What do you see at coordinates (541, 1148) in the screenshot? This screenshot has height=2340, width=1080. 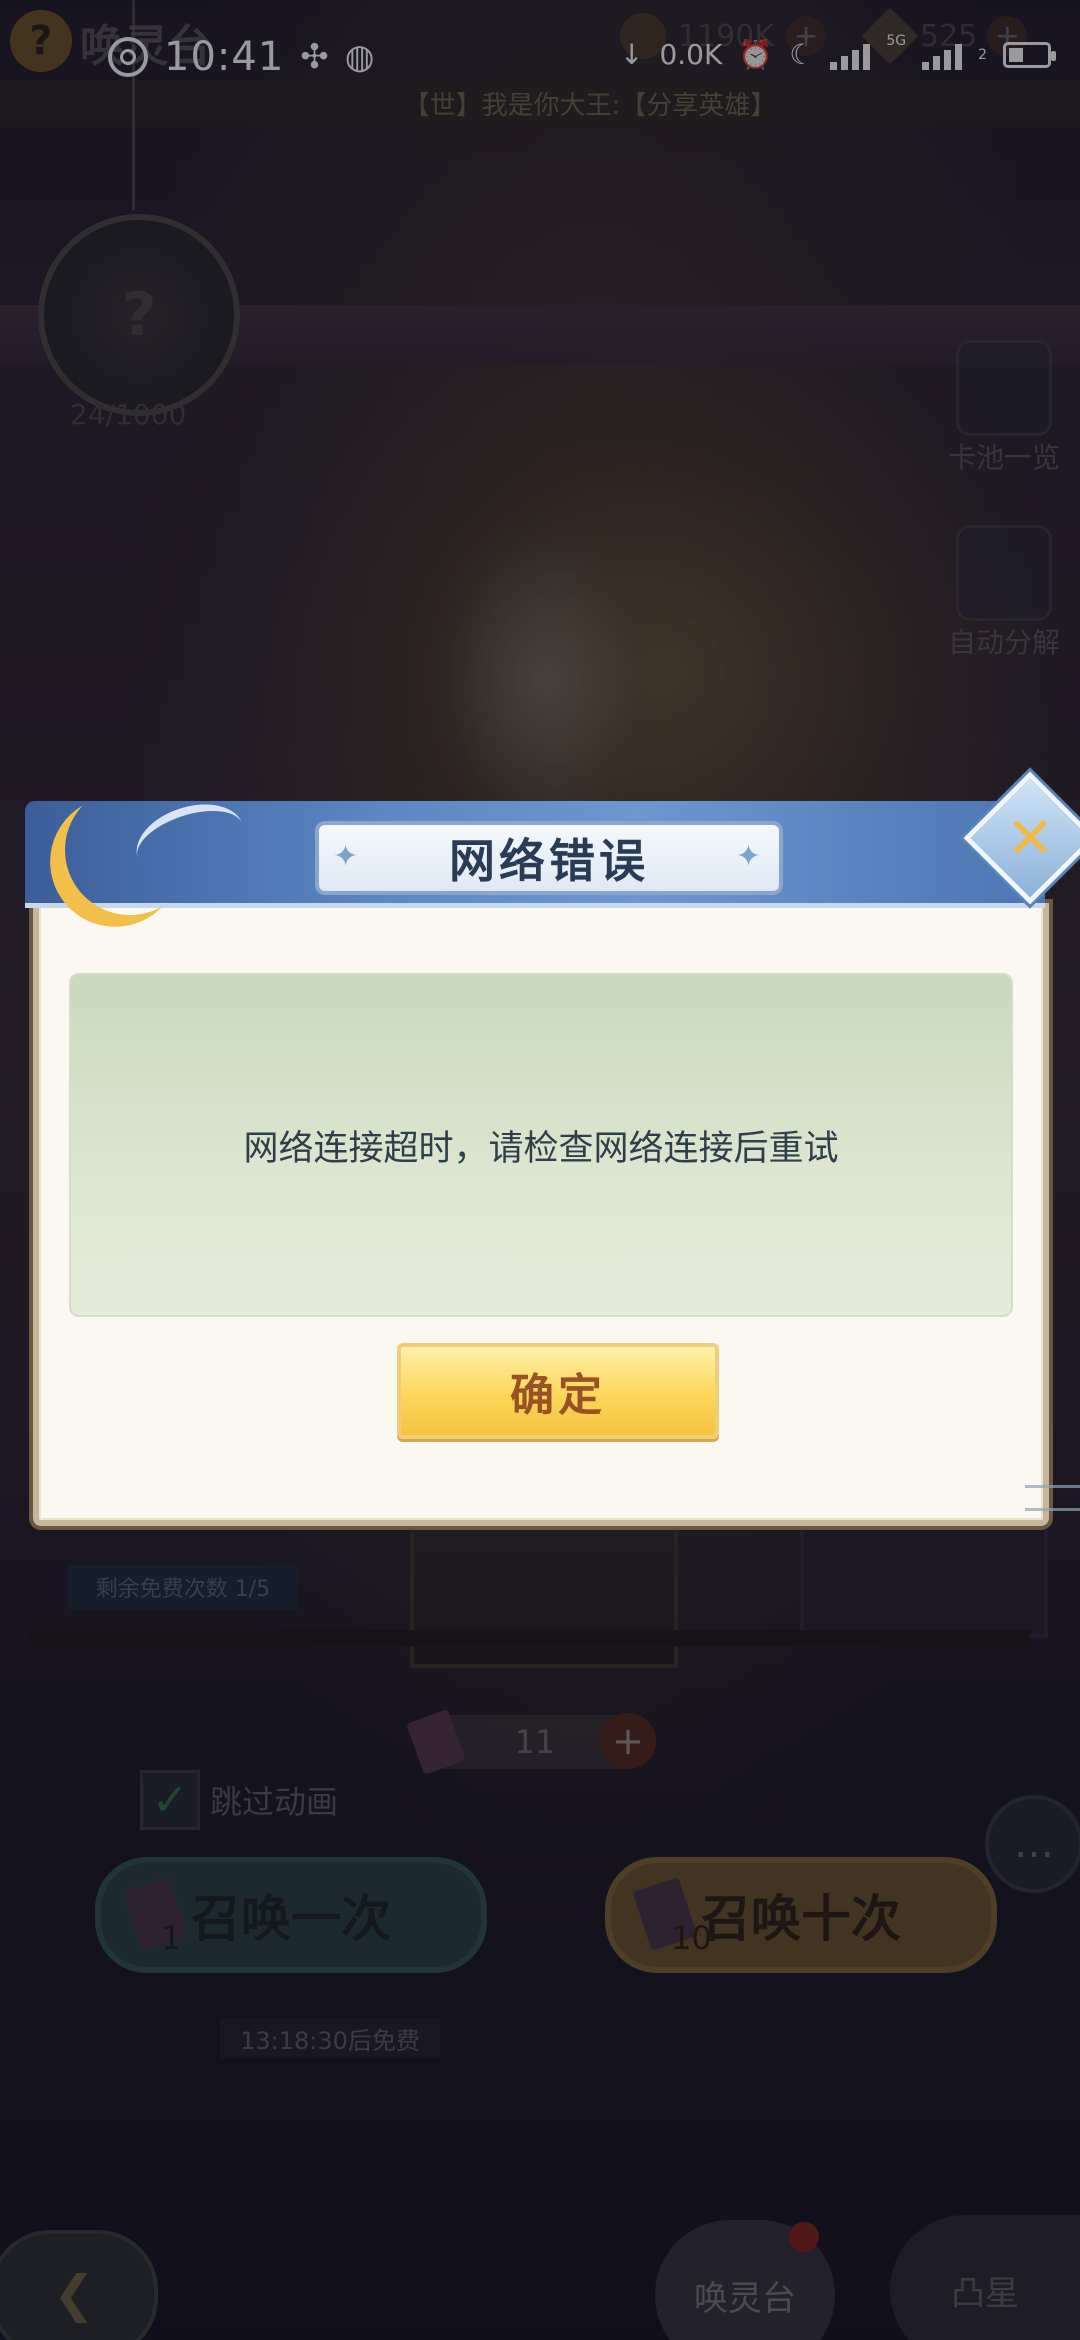 I see `error-message: 网络连接超时，请检查网络连接后重试` at bounding box center [541, 1148].